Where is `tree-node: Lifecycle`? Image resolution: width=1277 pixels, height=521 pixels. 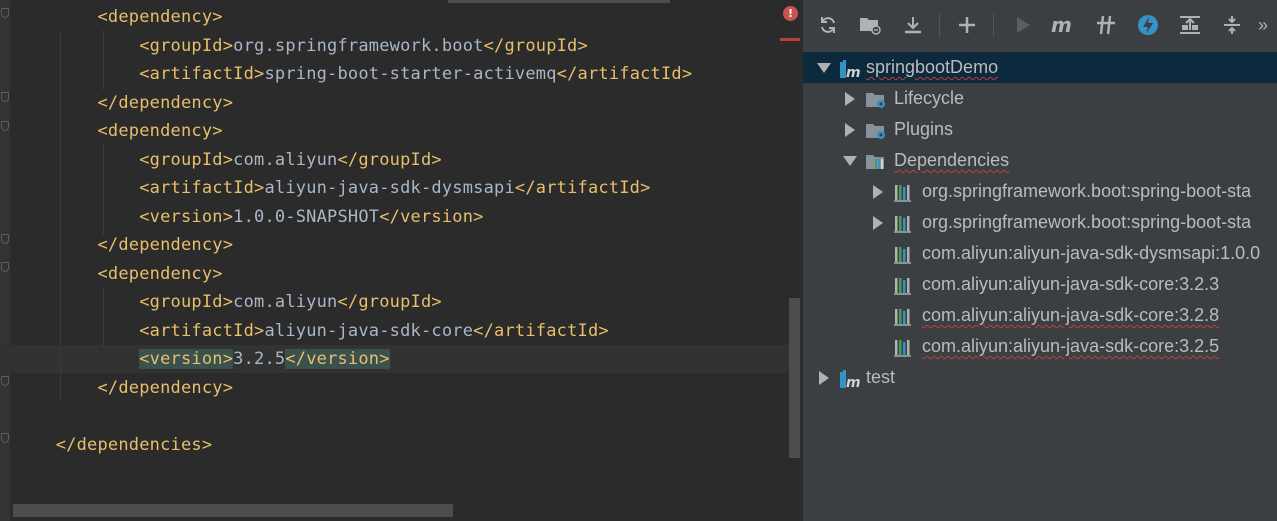
tree-node: Lifecycle is located at coordinates (1040, 98).